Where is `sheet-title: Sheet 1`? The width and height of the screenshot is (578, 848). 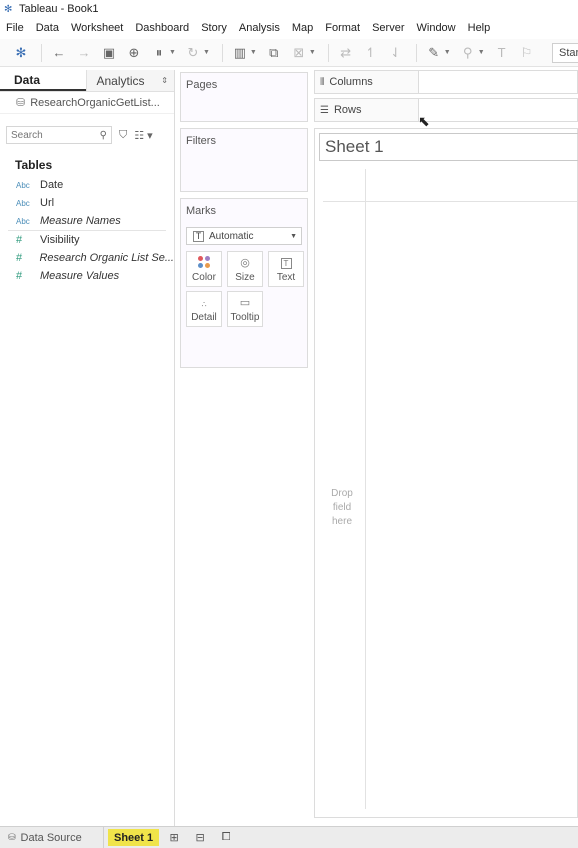 sheet-title: Sheet 1 is located at coordinates (448, 147).